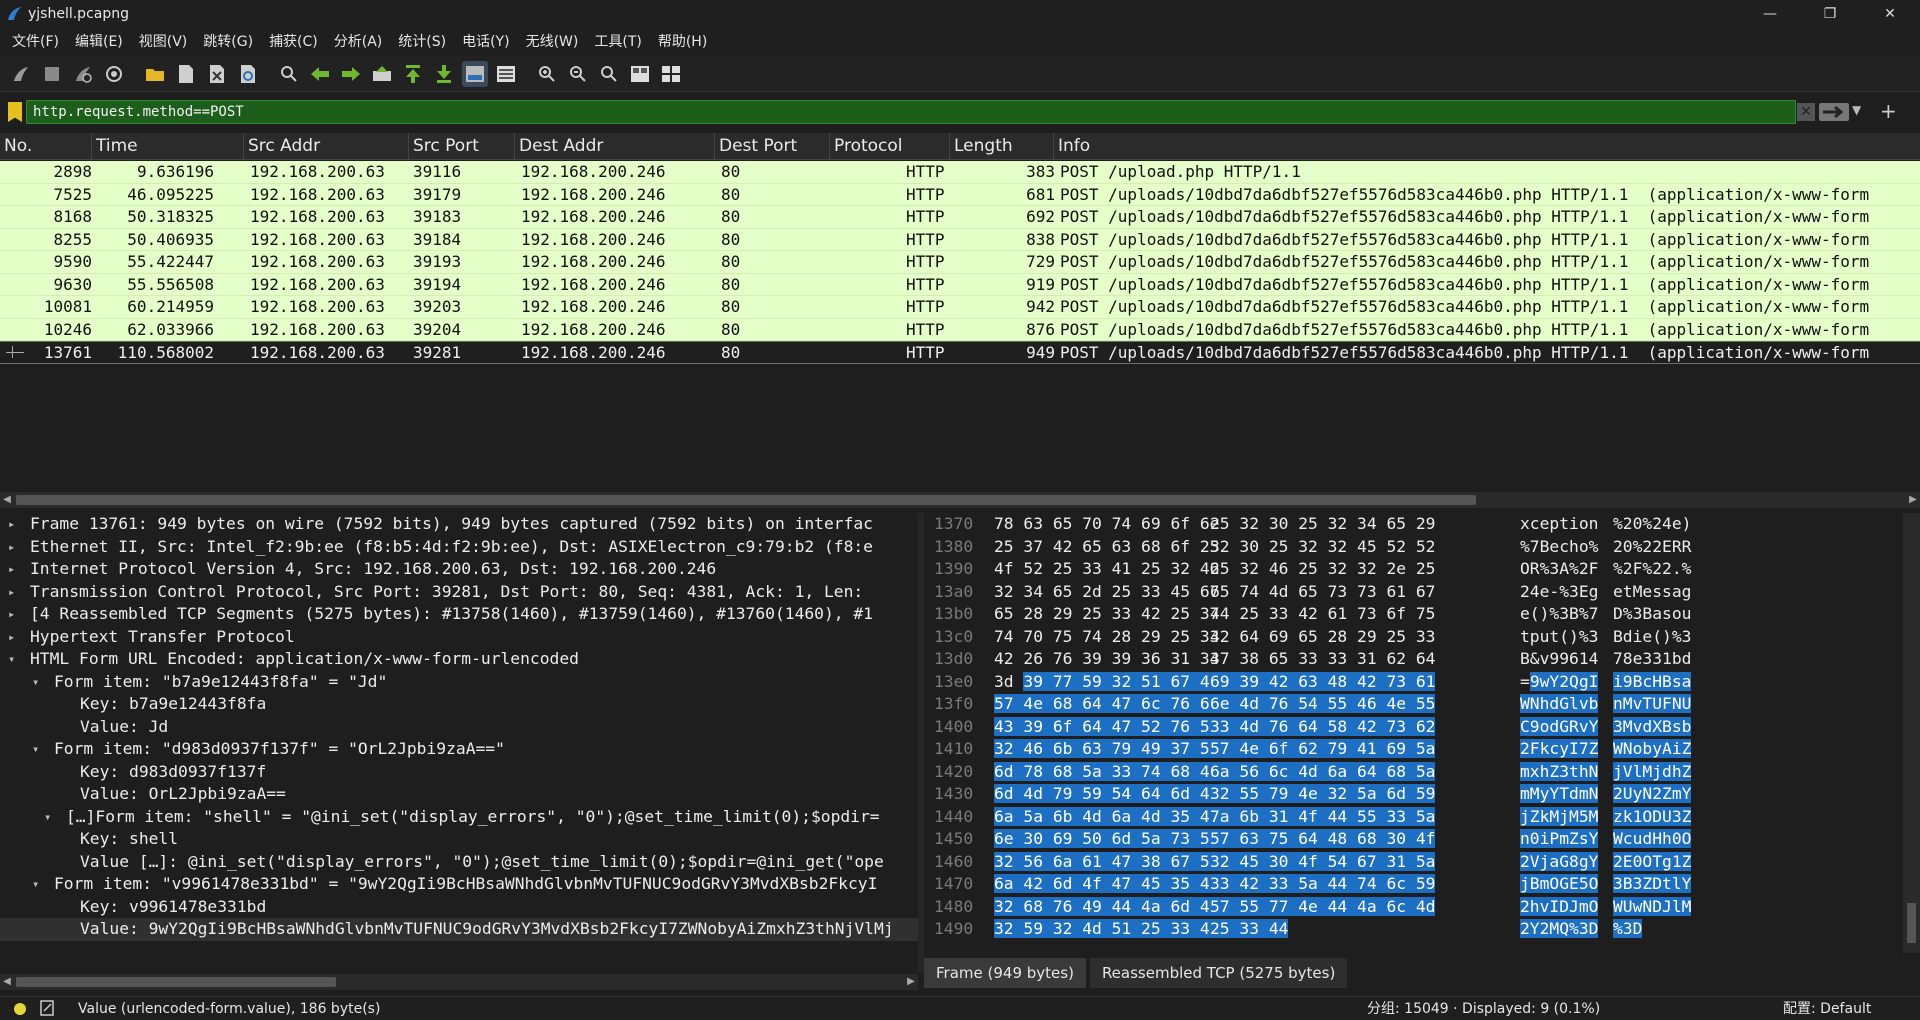  I want to click on menu-file: 文件(F), so click(35, 41).